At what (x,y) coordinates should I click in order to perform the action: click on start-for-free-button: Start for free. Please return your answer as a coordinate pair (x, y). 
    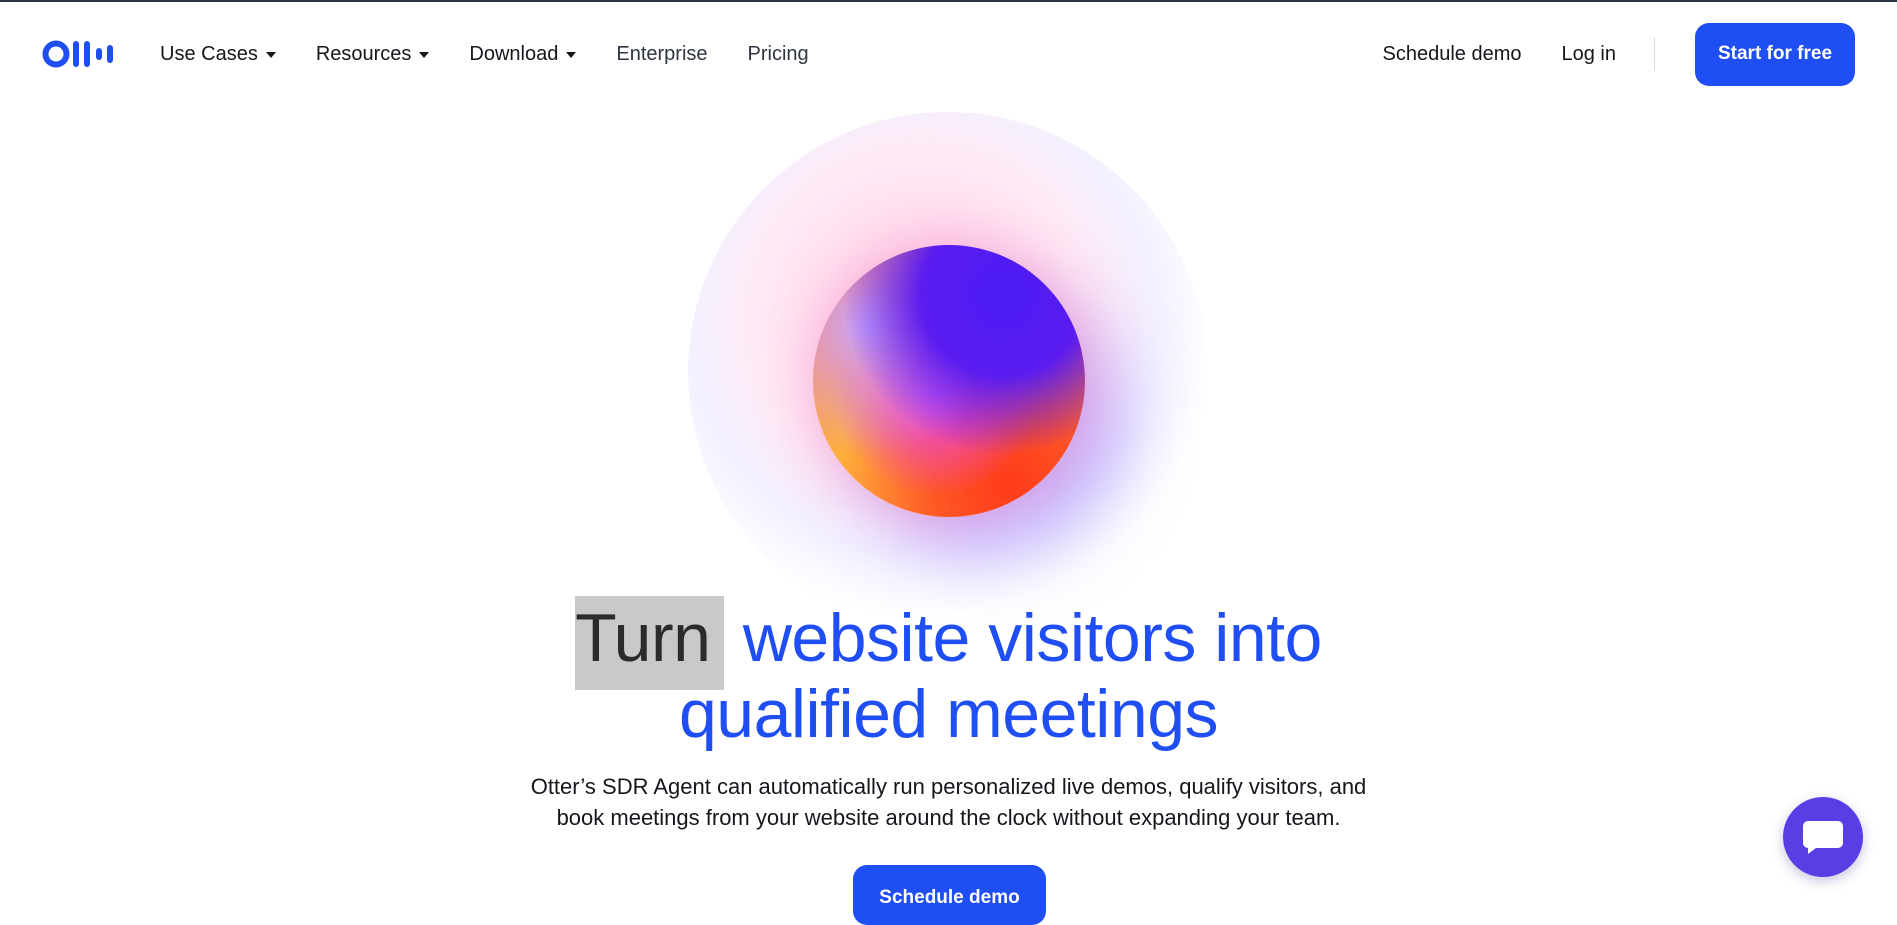
    Looking at the image, I should click on (1775, 54).